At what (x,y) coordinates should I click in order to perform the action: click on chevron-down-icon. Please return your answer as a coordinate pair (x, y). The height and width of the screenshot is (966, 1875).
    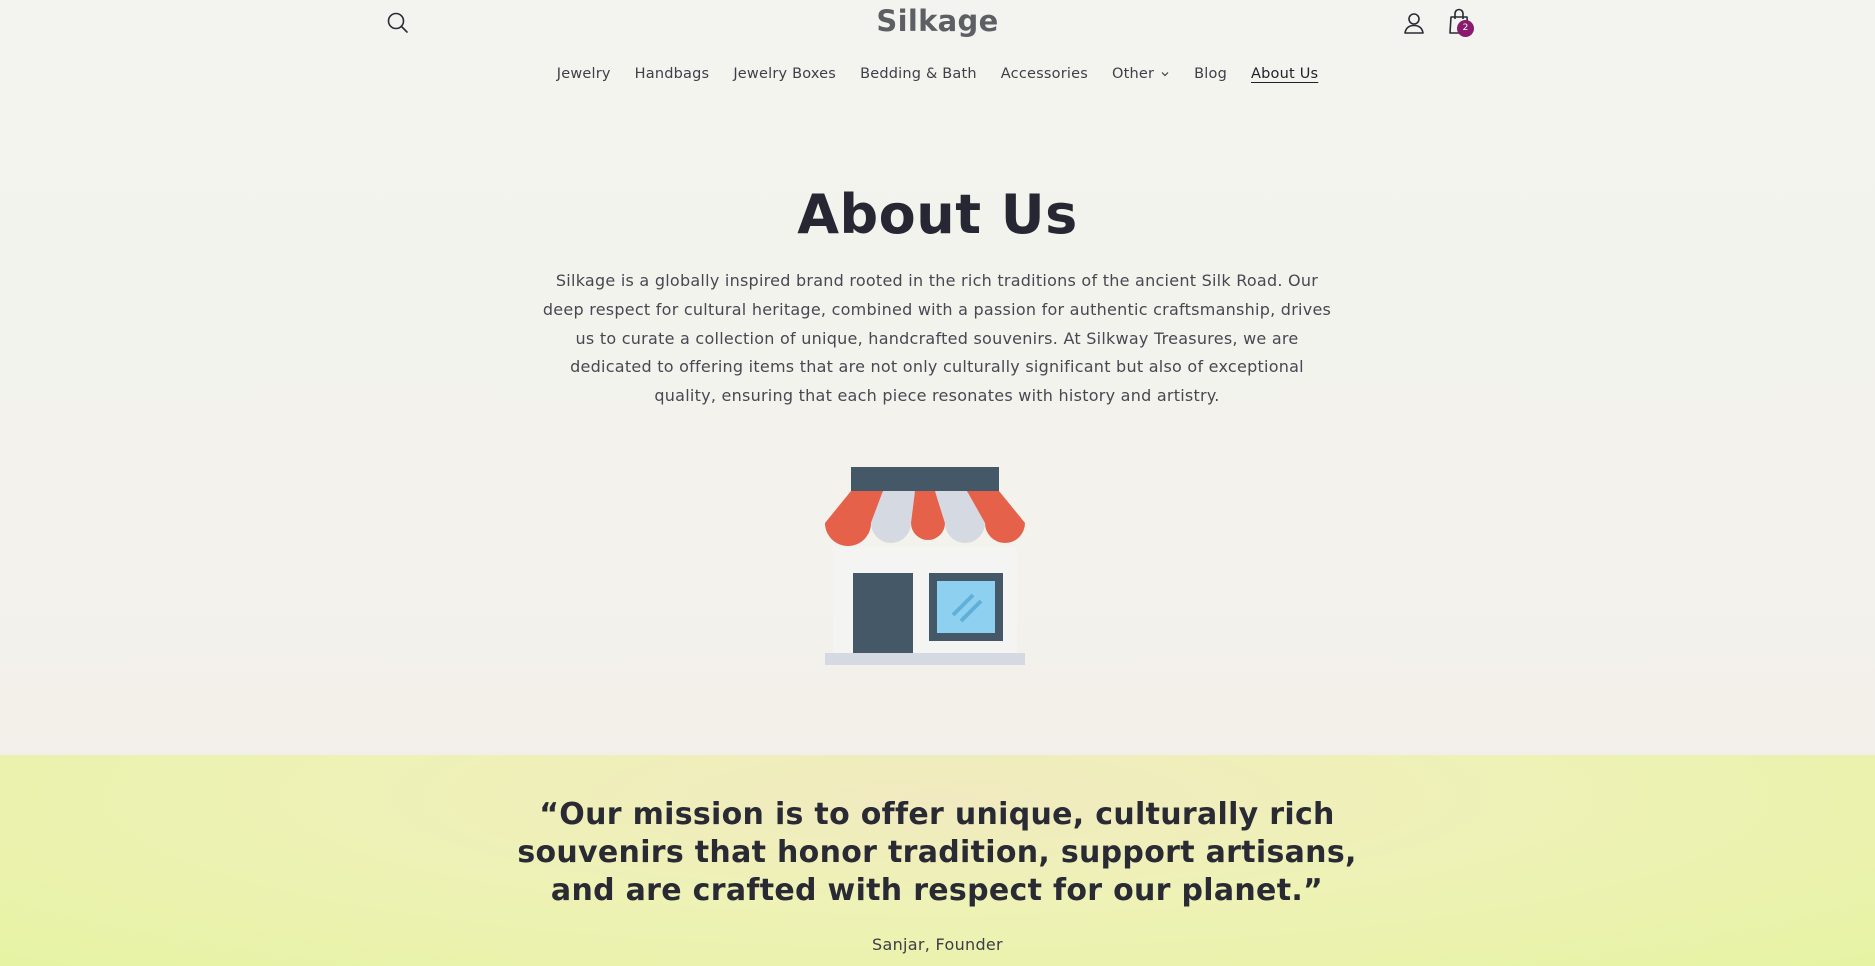
    Looking at the image, I should click on (1165, 74).